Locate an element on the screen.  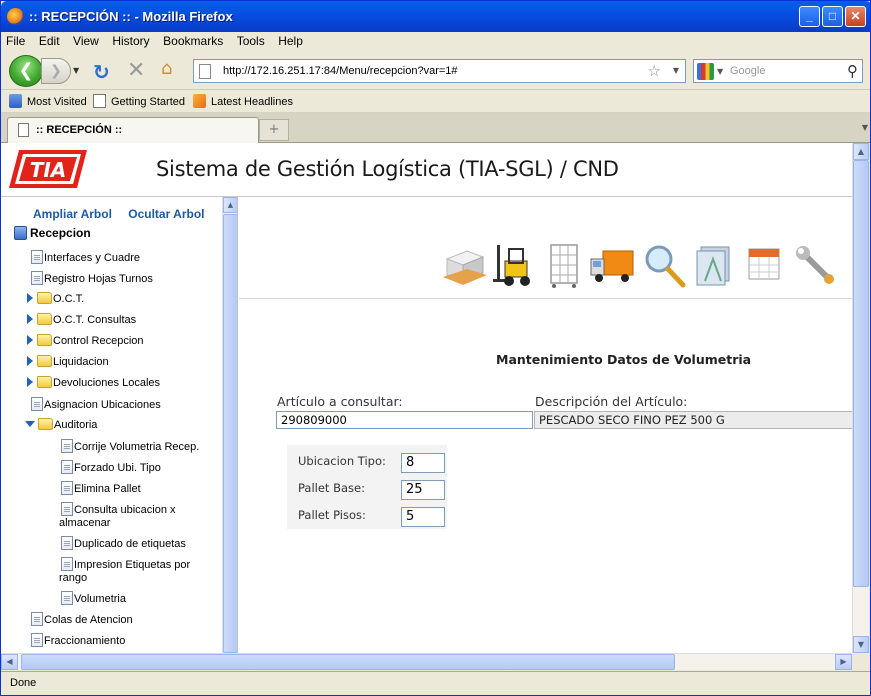
expand-tree-link: Ampliar Arbol is located at coordinates (72, 214).